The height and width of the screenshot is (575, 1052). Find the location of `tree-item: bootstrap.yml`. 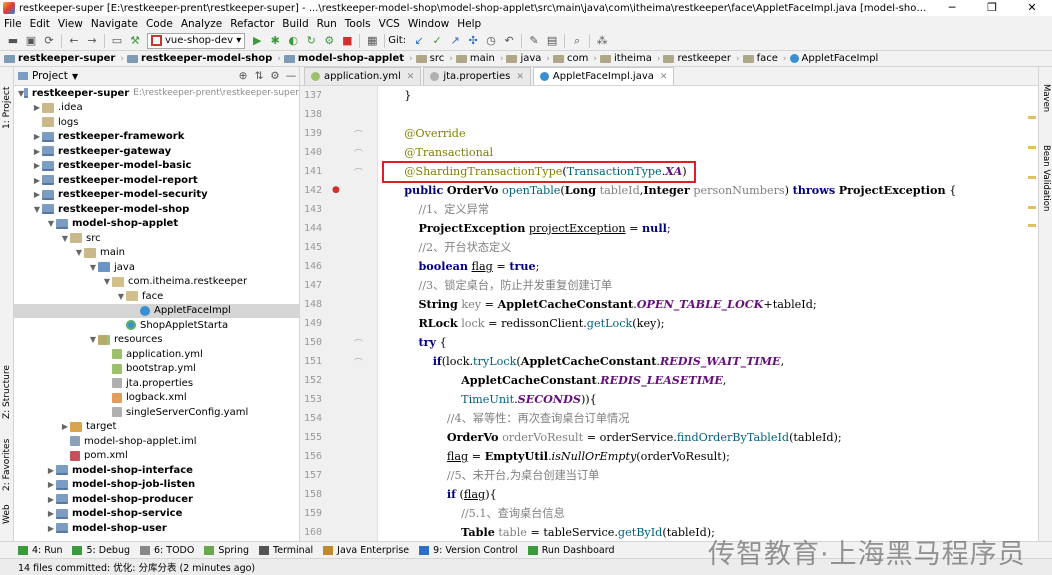

tree-item: bootstrap.yml is located at coordinates (156, 369).